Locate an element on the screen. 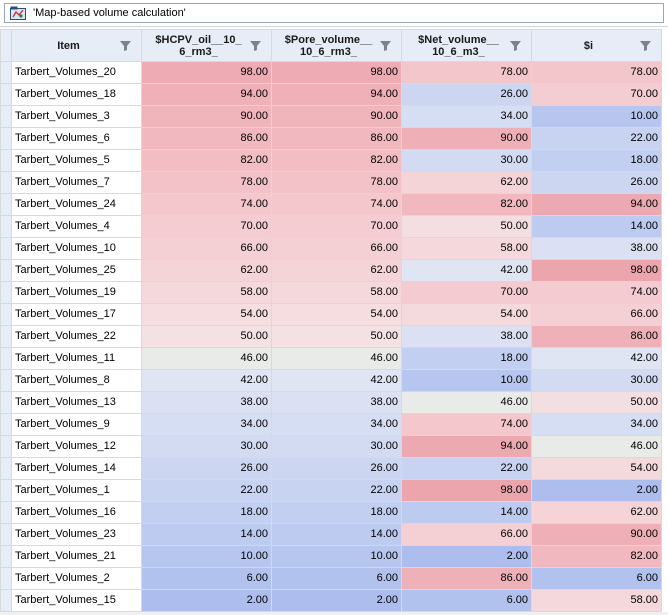 The height and width of the screenshot is (615, 668). cell-pore-volume: 62.00 is located at coordinates (336, 270).